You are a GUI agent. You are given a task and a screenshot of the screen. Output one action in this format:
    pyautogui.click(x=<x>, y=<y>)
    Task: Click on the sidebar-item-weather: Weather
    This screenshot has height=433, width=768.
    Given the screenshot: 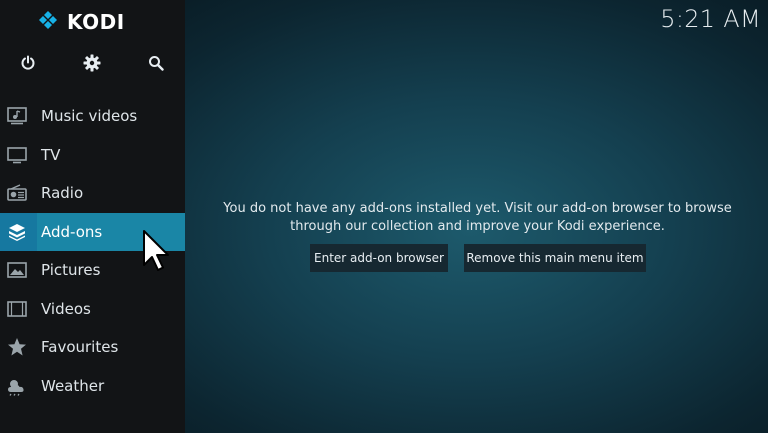 What is the action you would take?
    pyautogui.click(x=92, y=386)
    